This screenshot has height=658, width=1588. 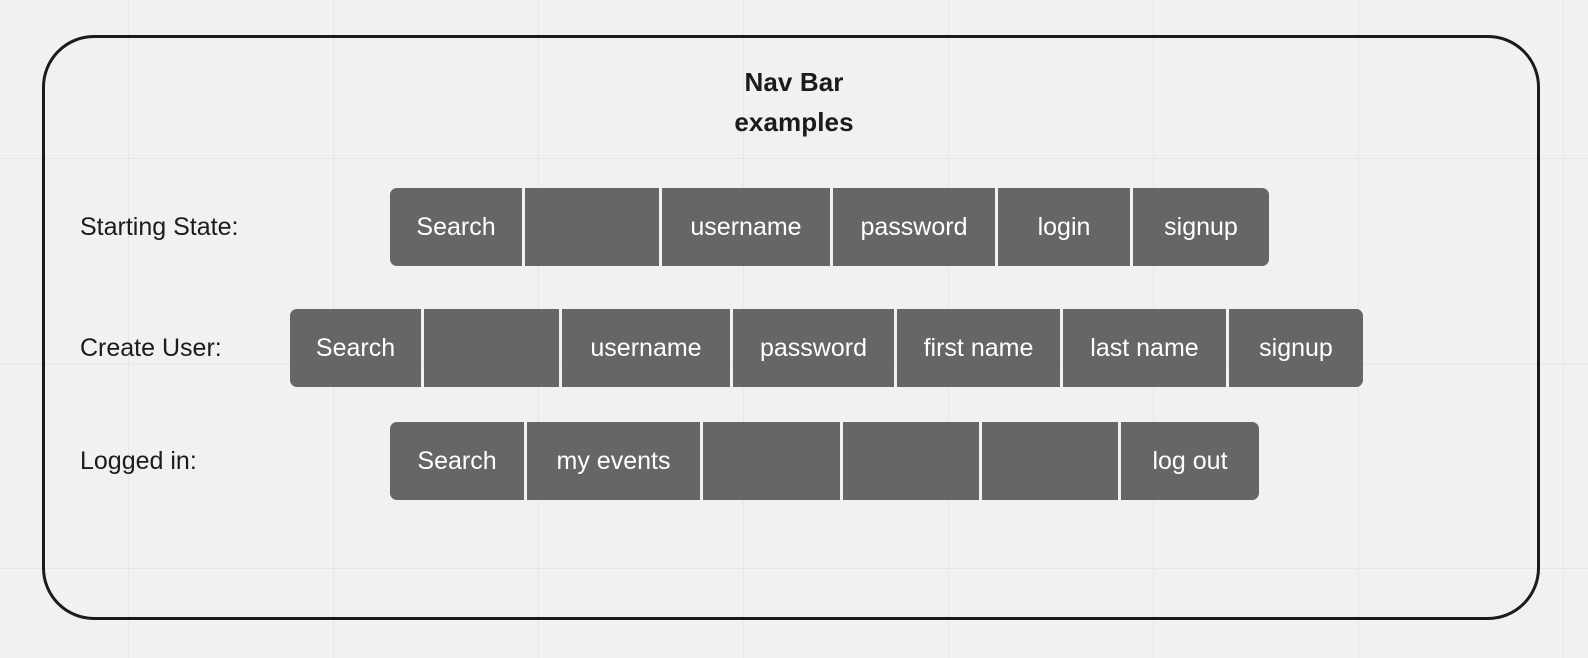 I want to click on diagram-title: Nav Bar examples, so click(x=794, y=102).